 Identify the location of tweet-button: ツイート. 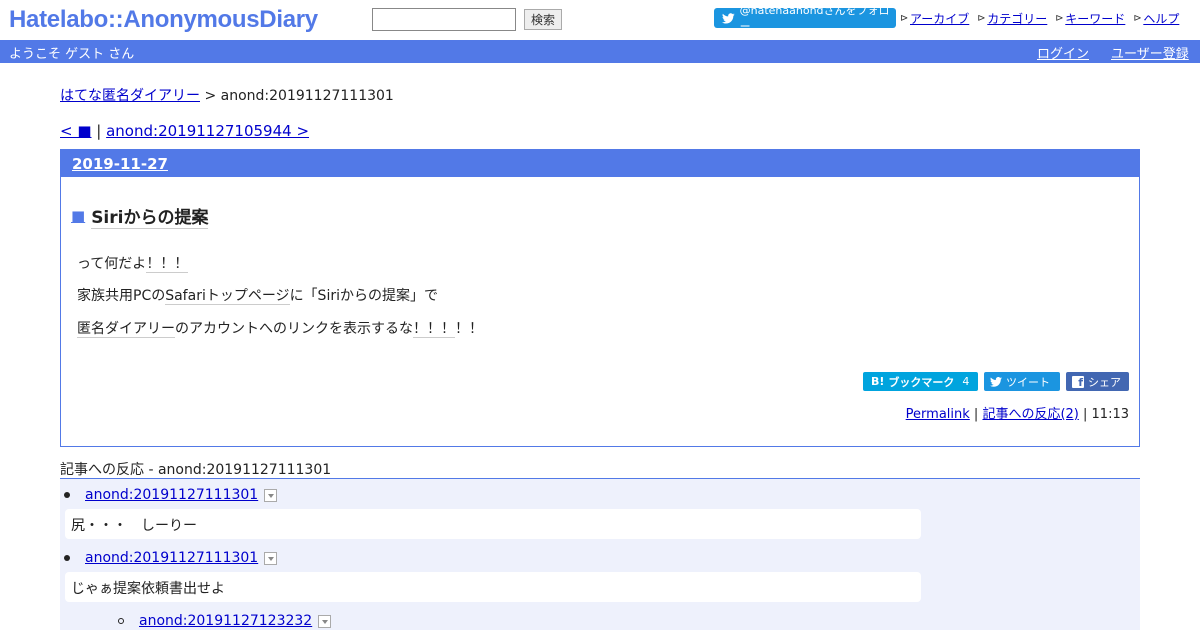
(1022, 381).